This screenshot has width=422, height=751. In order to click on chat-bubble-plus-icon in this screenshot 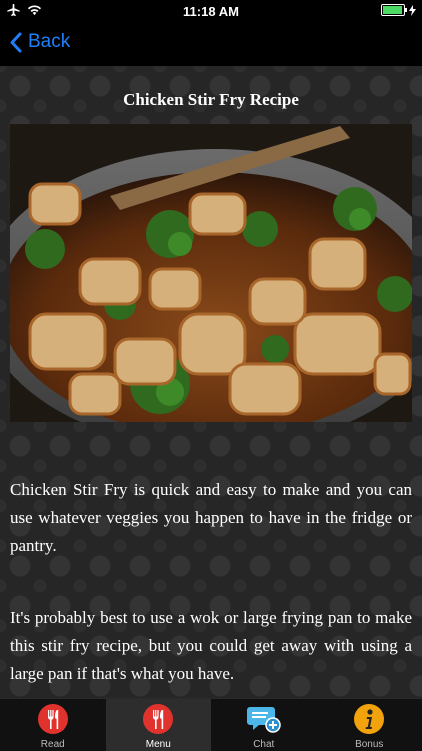, I will do `click(264, 719)`.